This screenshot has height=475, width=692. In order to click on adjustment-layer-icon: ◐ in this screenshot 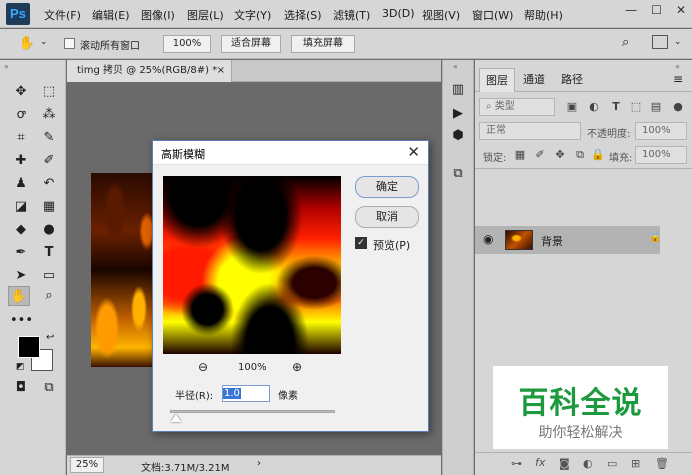, I will do `click(588, 463)`.